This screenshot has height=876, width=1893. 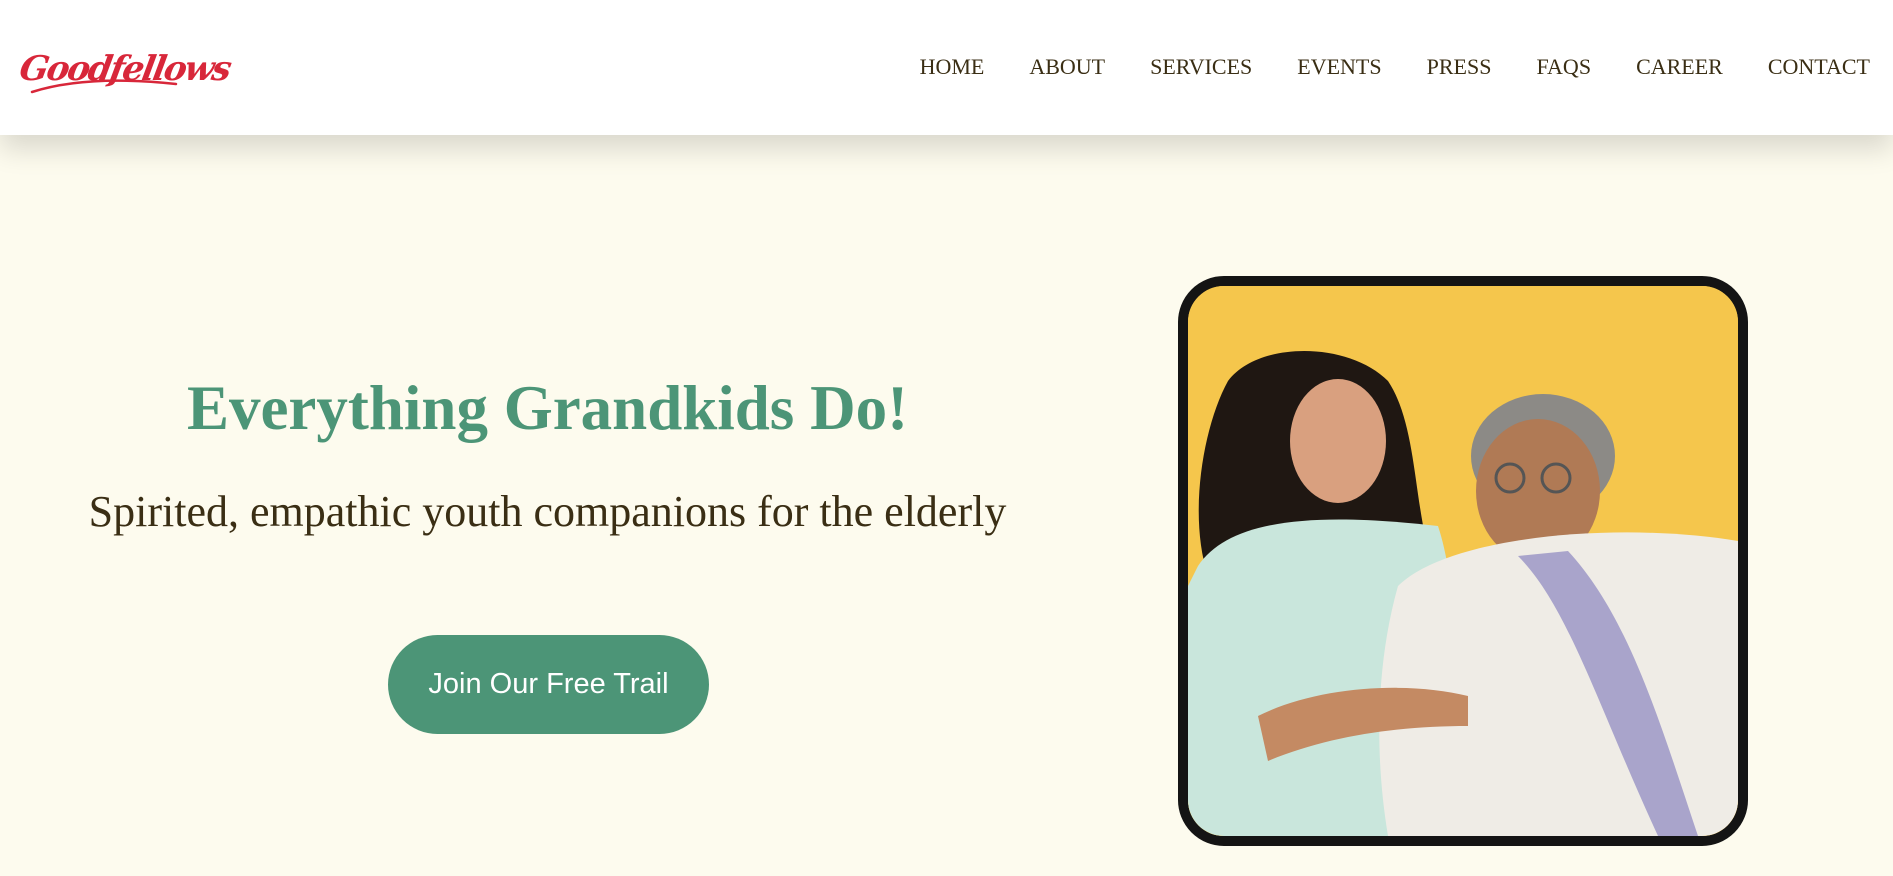 I want to click on nav-item-home: HOME, so click(x=952, y=67).